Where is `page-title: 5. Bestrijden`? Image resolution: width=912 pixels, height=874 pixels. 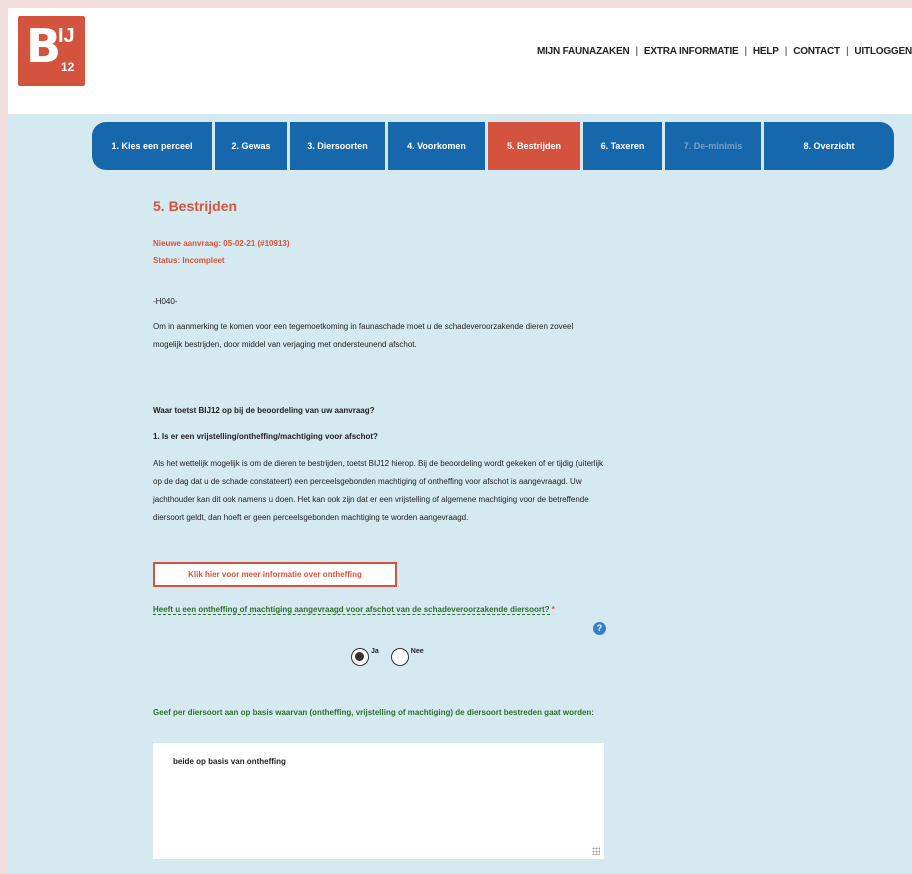
page-title: 5. Bestrijden is located at coordinates (195, 206).